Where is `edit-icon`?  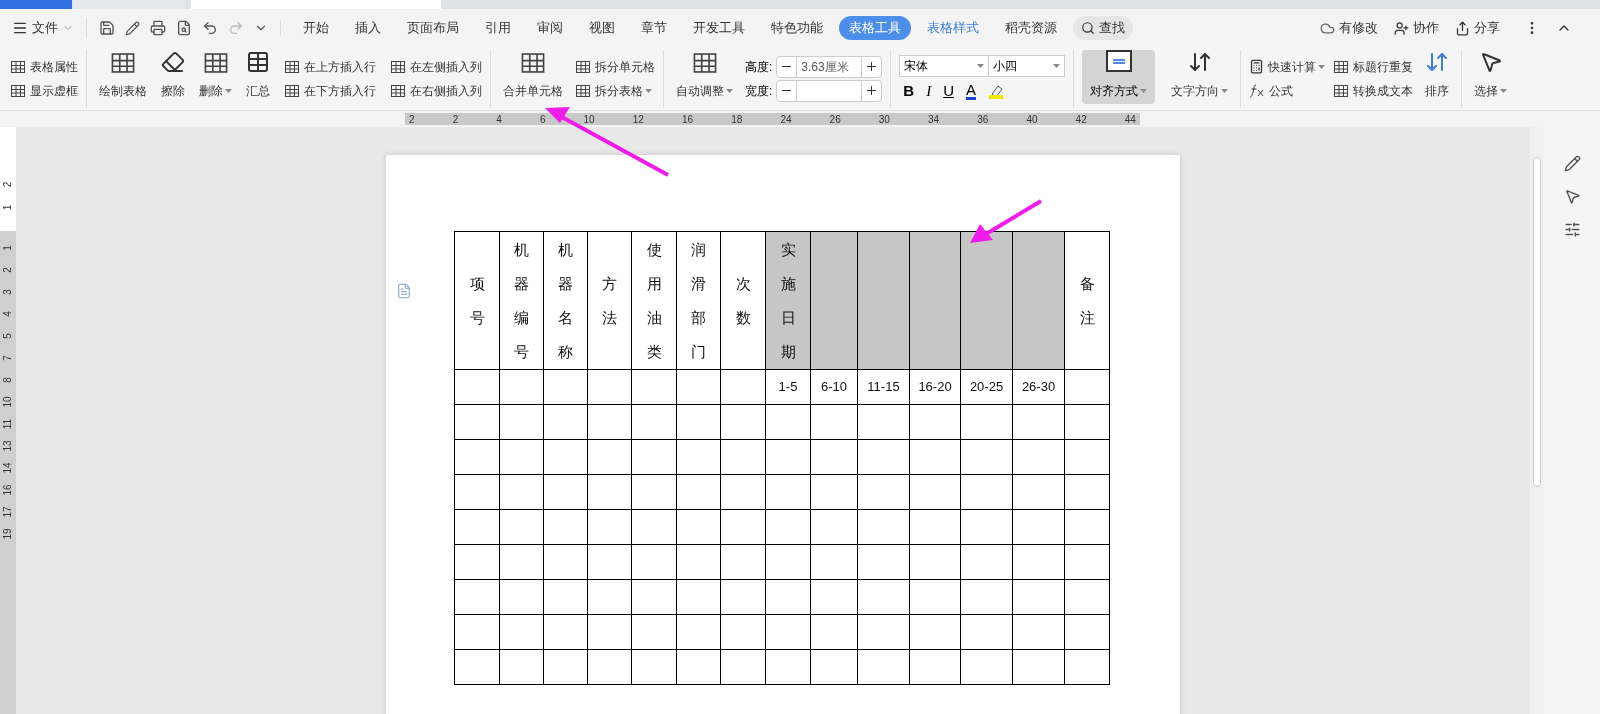
edit-icon is located at coordinates (1572, 163).